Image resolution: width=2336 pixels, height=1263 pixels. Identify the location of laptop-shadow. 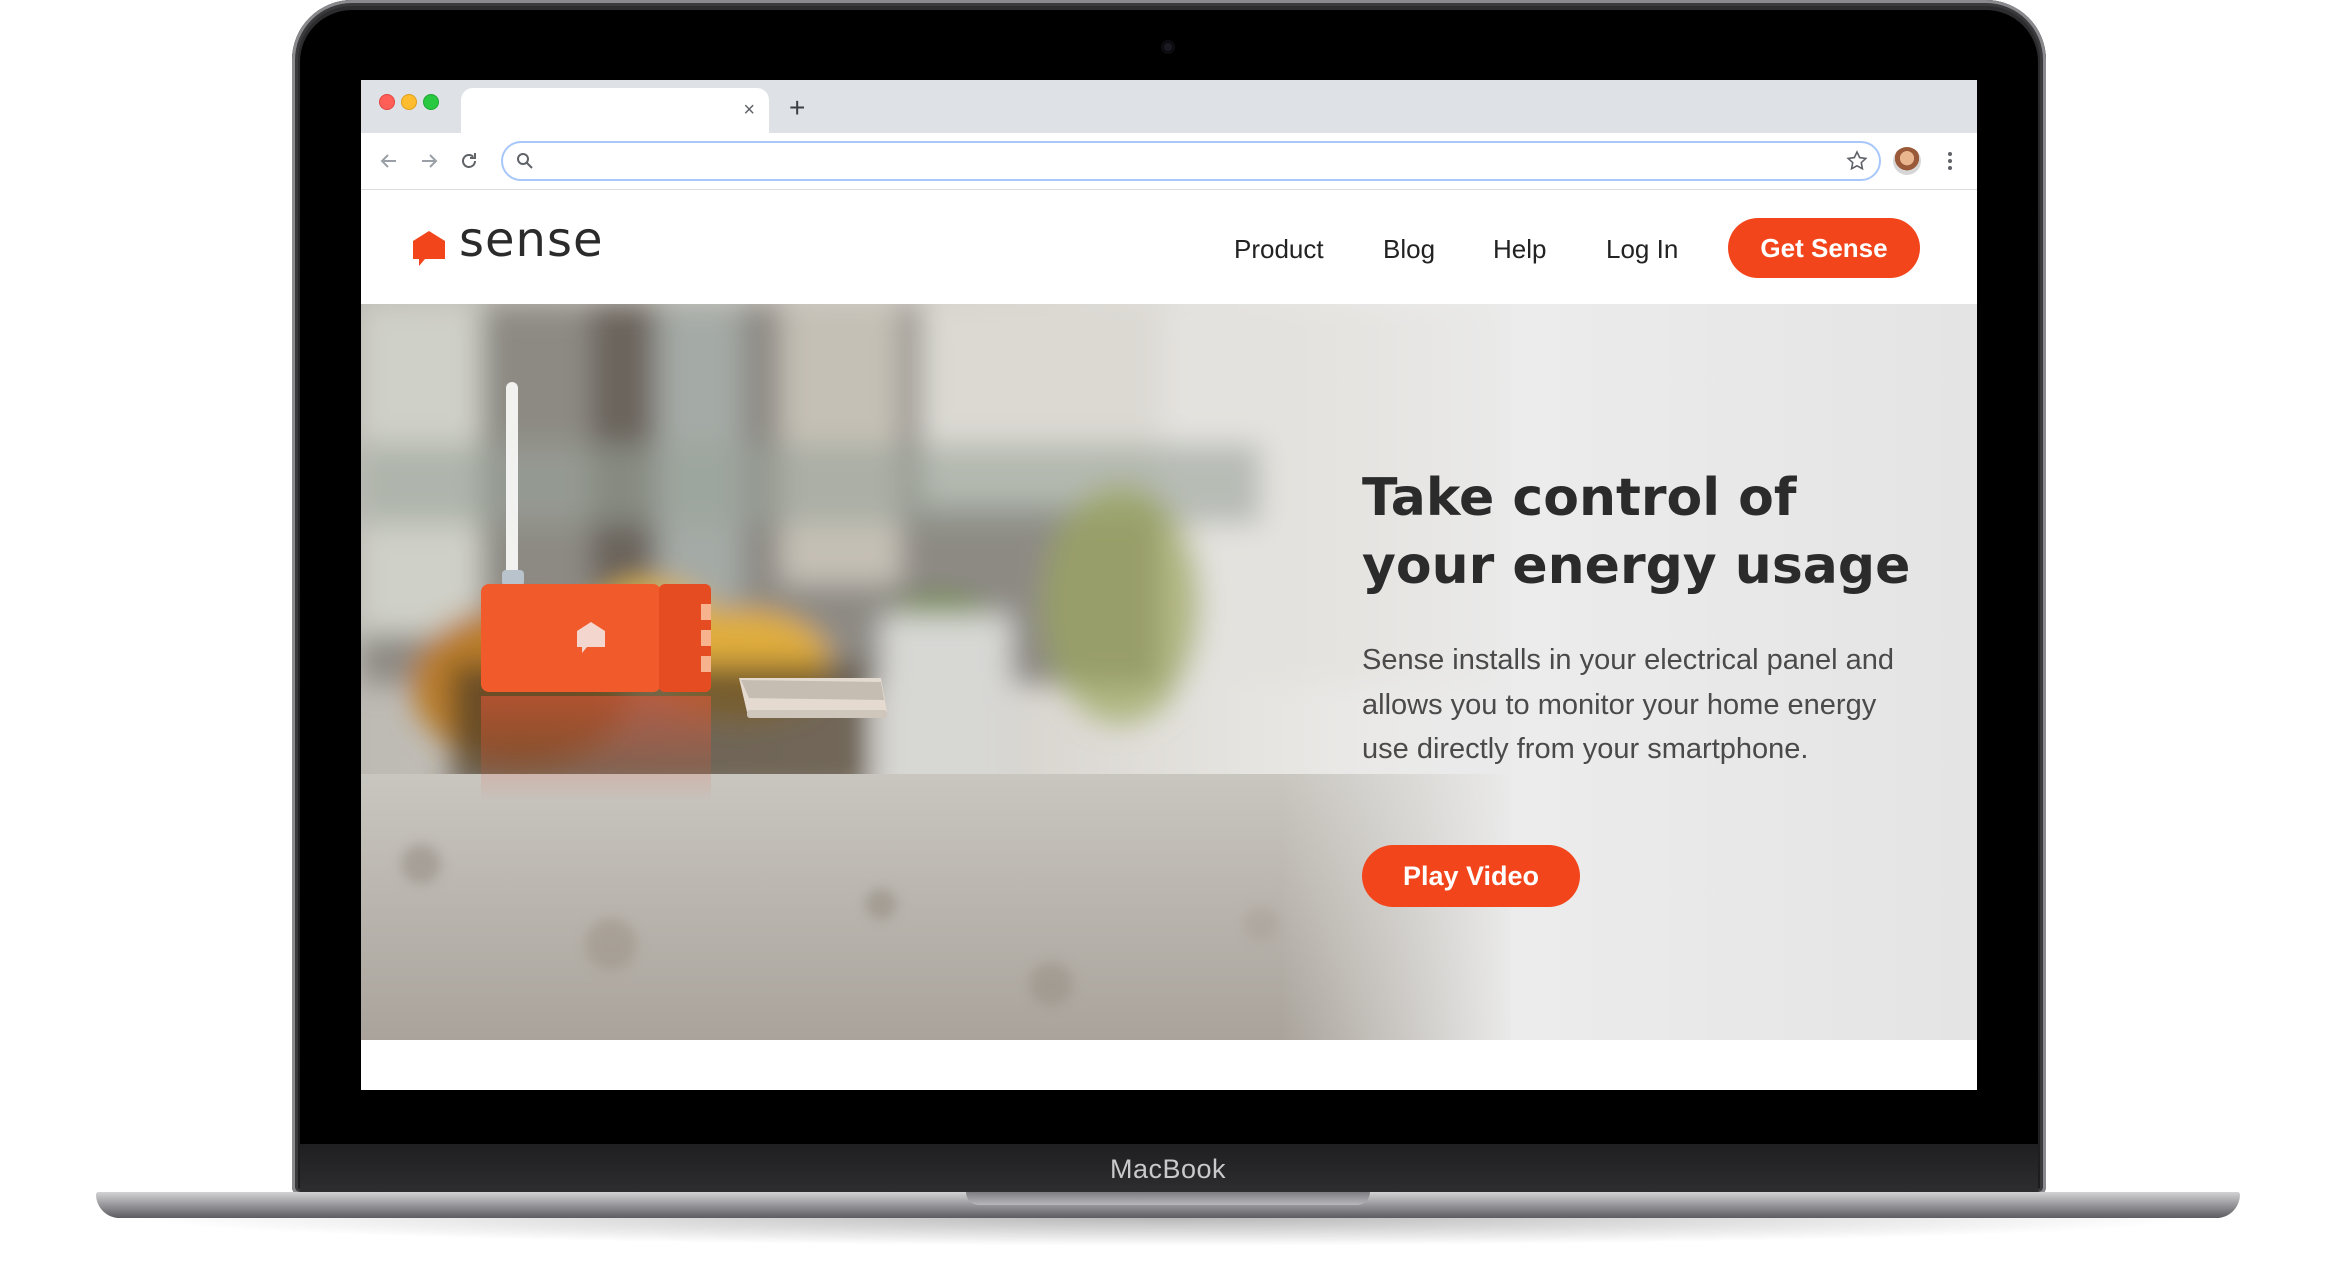
(1168, 1232).